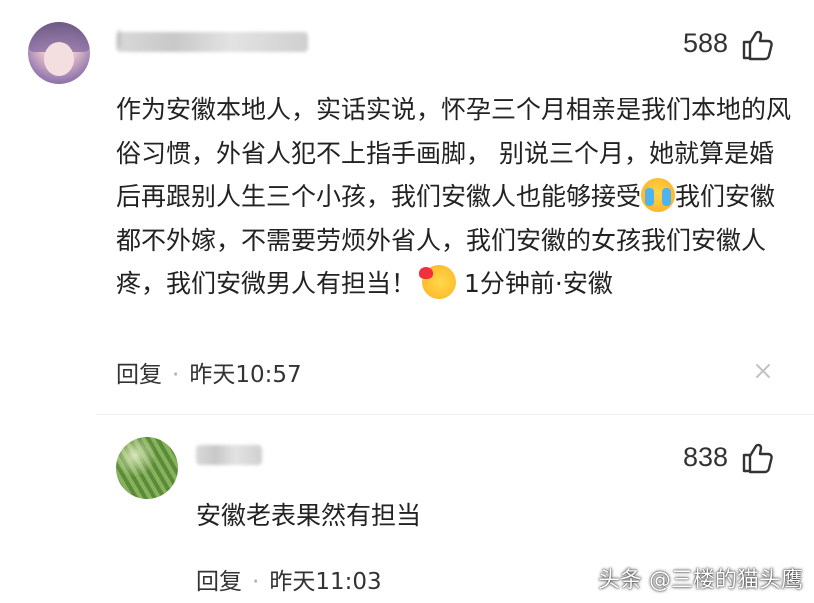 The height and width of the screenshot is (603, 814). I want to click on close-icon, so click(763, 371).